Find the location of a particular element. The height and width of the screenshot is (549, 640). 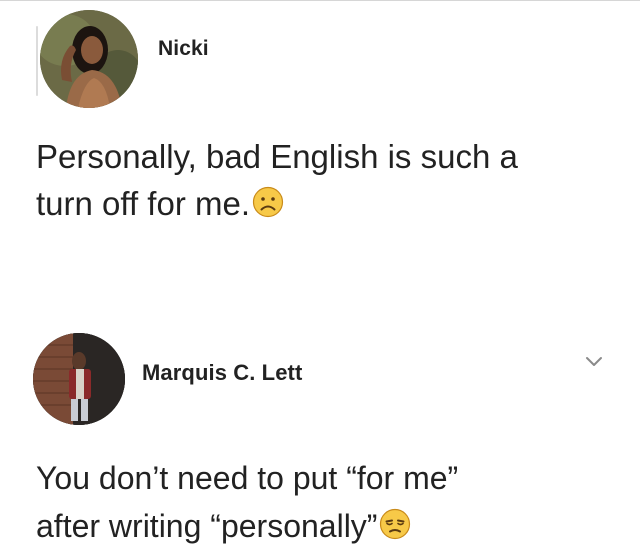

thread-rail is located at coordinates (37, 61).